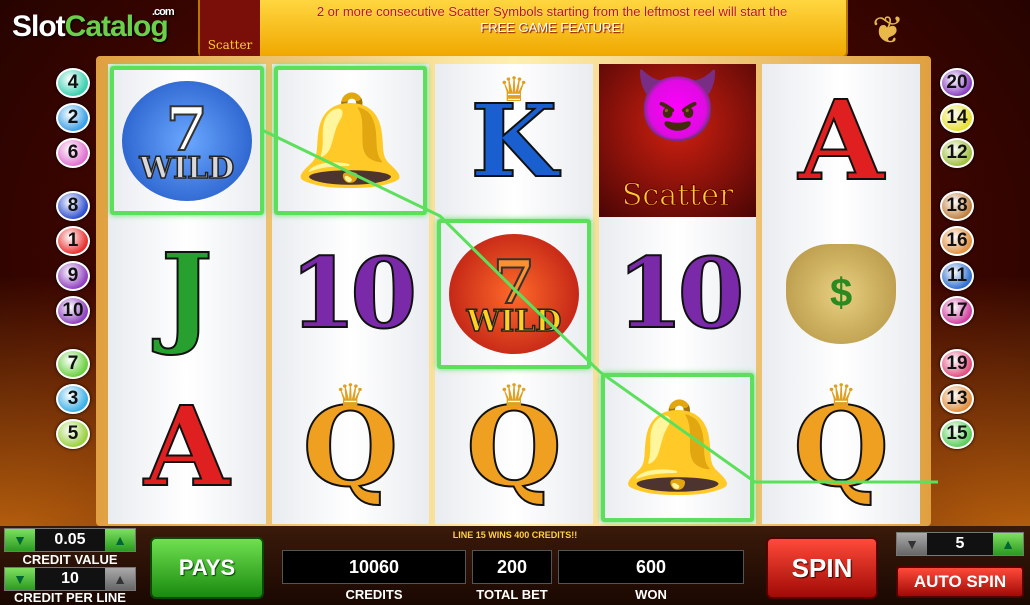  Describe the element at coordinates (822, 568) in the screenshot. I see `spin-button: SPIN` at that location.